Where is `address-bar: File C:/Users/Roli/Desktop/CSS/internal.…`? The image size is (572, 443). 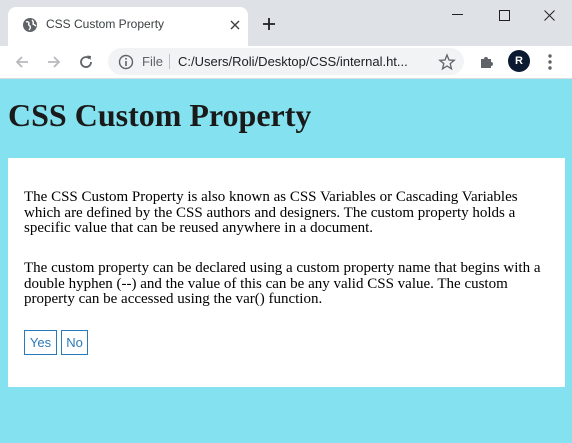 address-bar: File C:/Users/Roli/Desktop/CSS/internal.… is located at coordinates (286, 61).